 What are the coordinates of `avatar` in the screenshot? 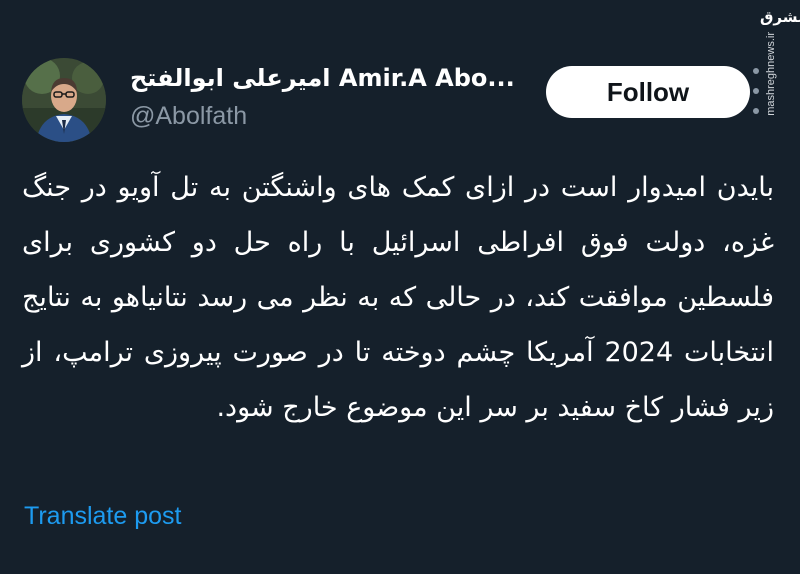 It's located at (64, 100).